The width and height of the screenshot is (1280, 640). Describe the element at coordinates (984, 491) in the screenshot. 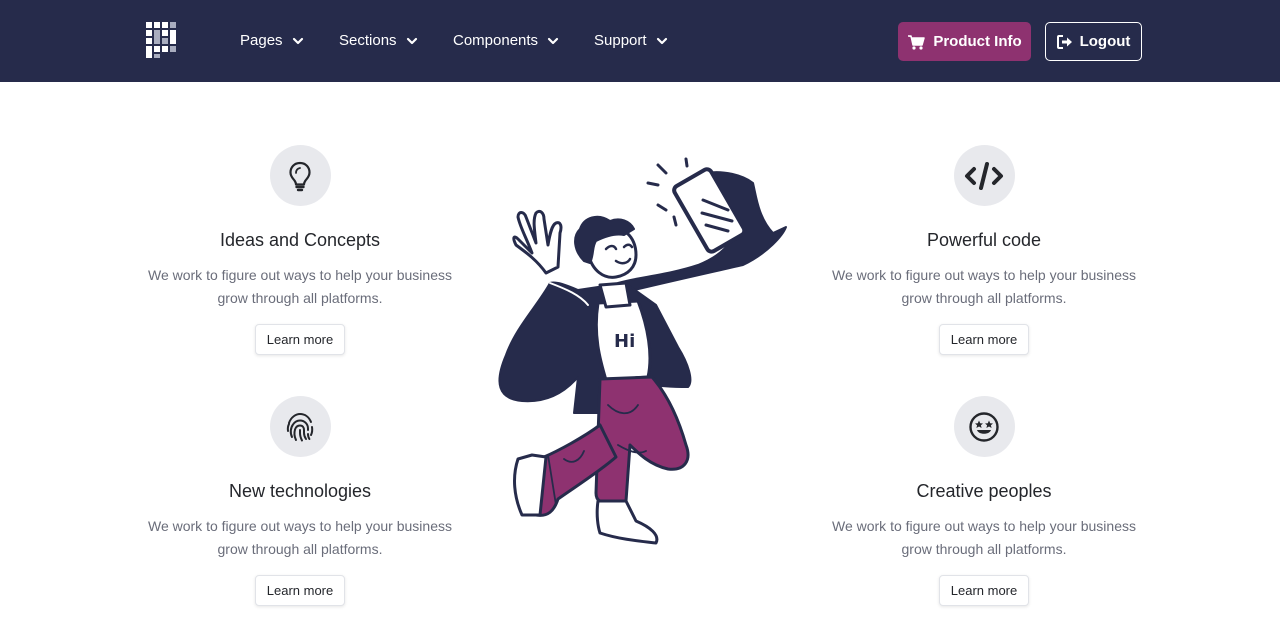

I see `feature-title: Creative peoples` at that location.